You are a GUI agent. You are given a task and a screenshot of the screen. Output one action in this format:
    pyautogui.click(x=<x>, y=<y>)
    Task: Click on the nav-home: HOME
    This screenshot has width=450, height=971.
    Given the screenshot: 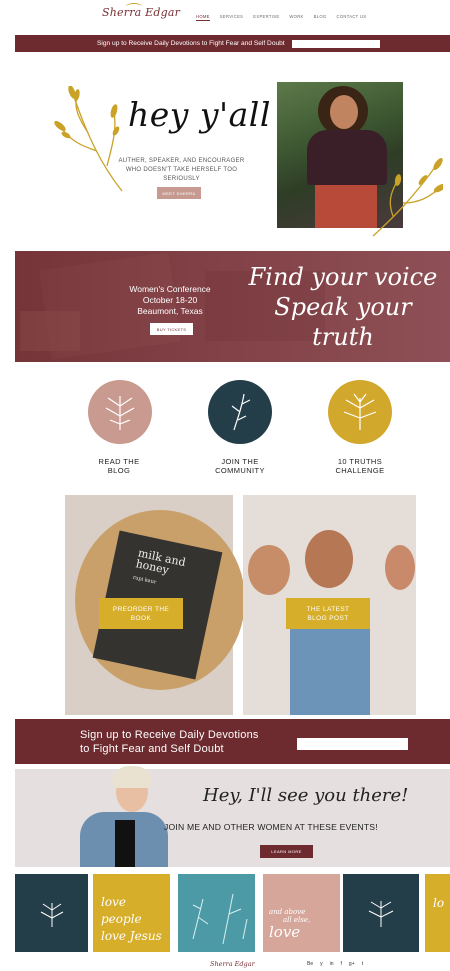 What is the action you would take?
    pyautogui.click(x=203, y=17)
    